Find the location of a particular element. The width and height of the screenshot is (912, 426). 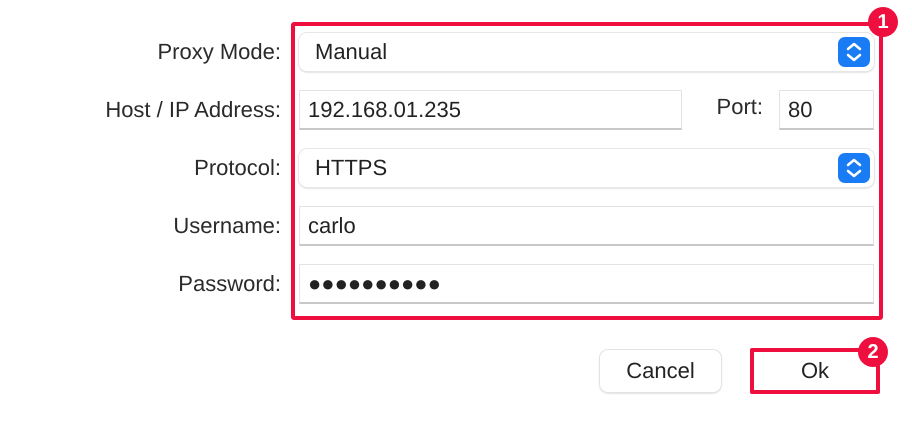

field-label: Protocol: is located at coordinates (237, 168).